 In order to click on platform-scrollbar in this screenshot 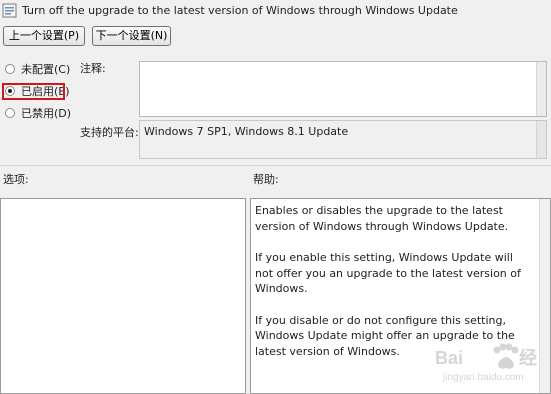, I will do `click(541, 139)`.